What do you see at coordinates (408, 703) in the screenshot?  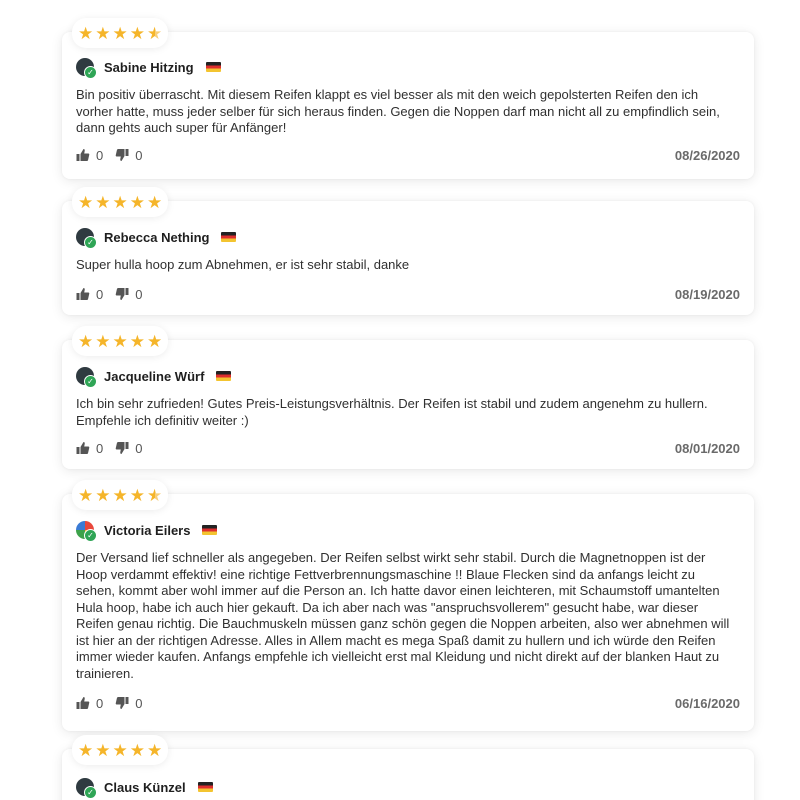 I see `review-footer: 0 0 06/16/2020` at bounding box center [408, 703].